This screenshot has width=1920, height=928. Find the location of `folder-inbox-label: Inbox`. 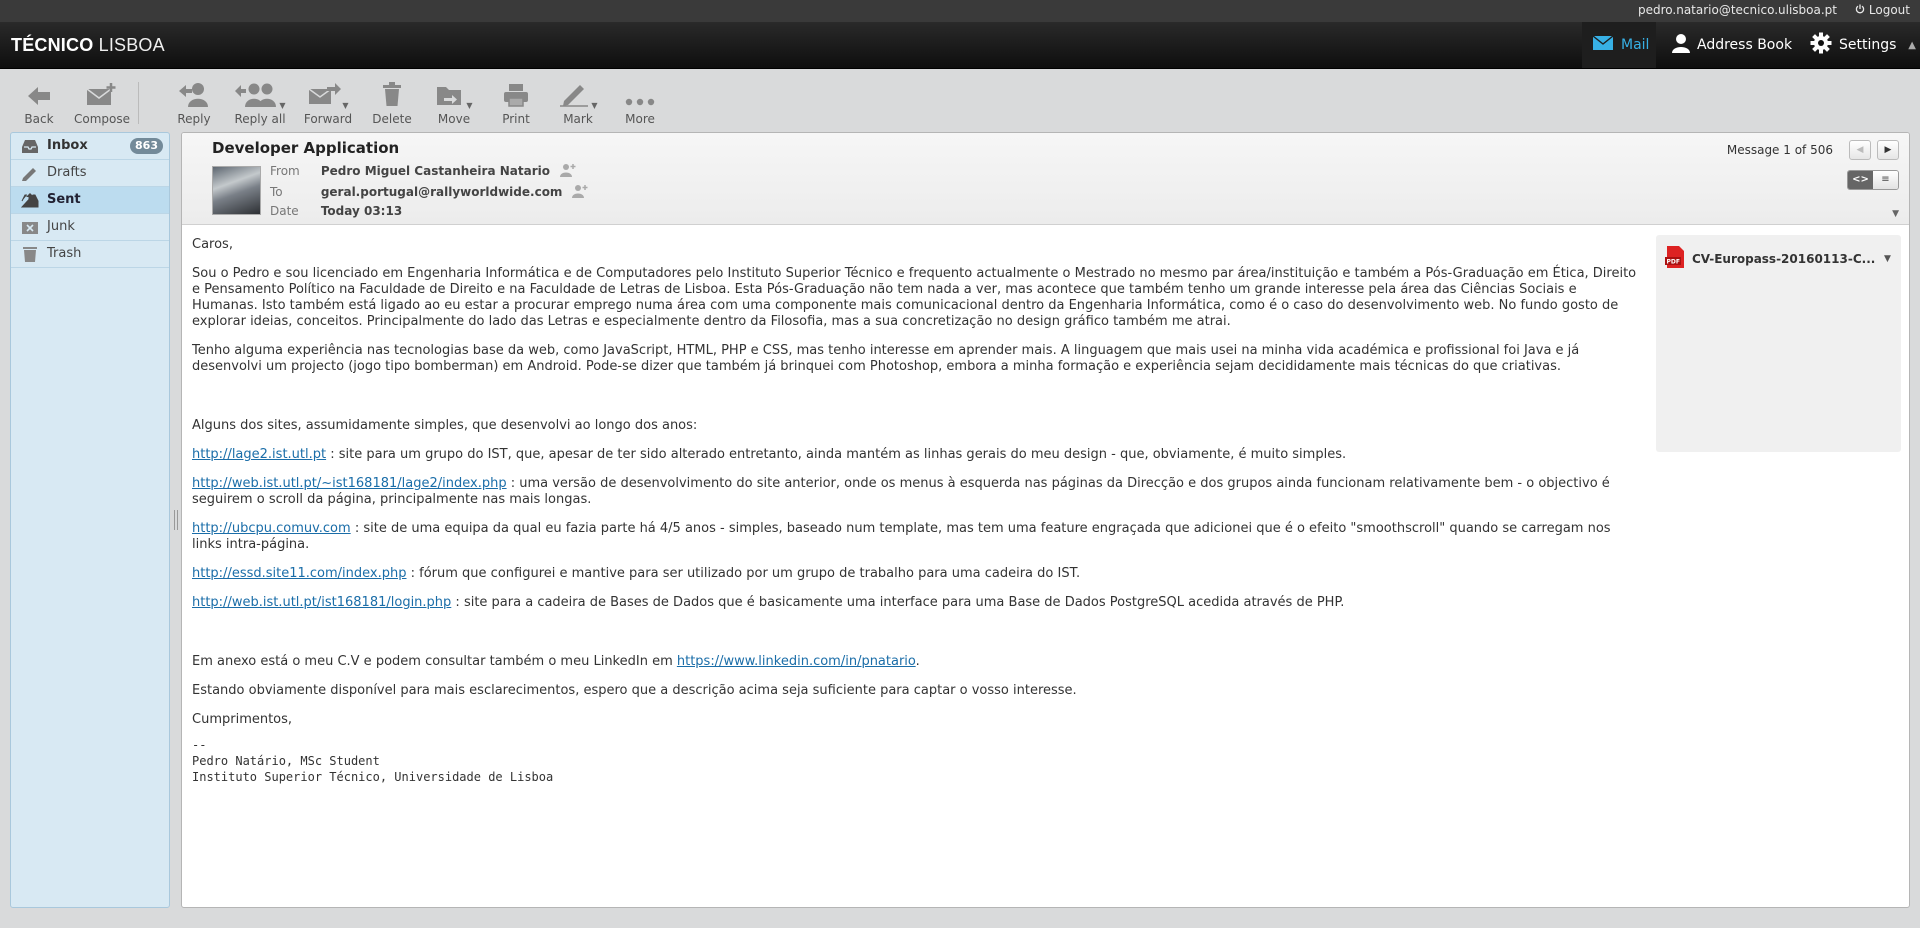

folder-inbox-label: Inbox is located at coordinates (67, 145).